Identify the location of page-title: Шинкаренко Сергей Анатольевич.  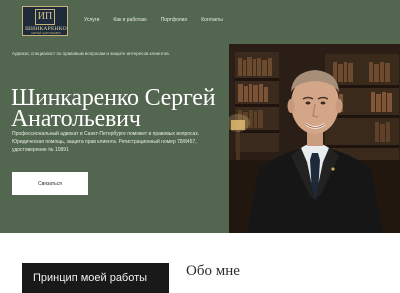
(113, 108).